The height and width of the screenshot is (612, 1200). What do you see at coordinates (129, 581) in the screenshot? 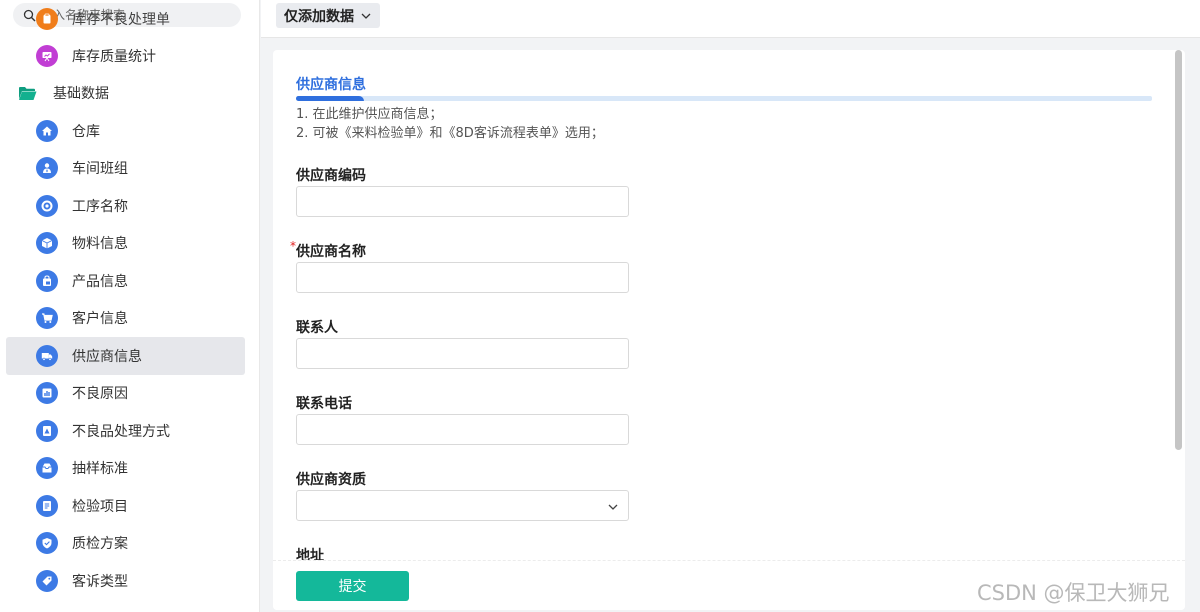
I see `sidebar-item-complaint-type: 客诉类型` at bounding box center [129, 581].